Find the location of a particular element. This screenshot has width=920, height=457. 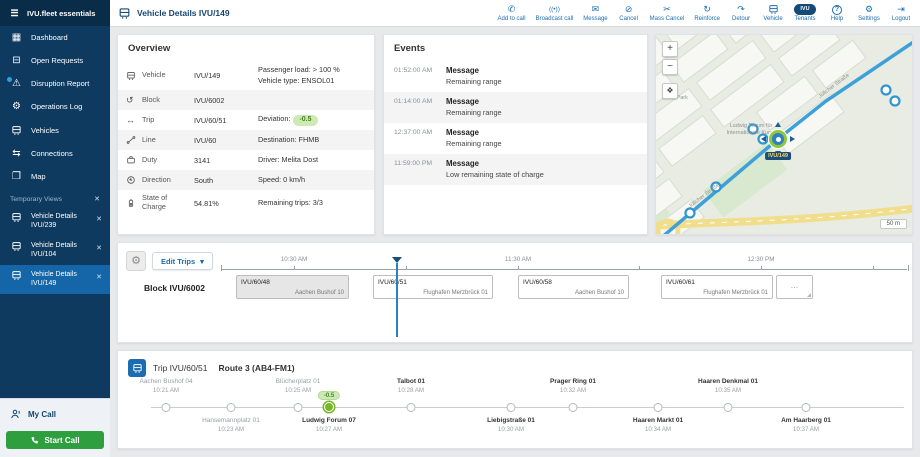

tenants-button: IVU Tenants is located at coordinates (805, 13).